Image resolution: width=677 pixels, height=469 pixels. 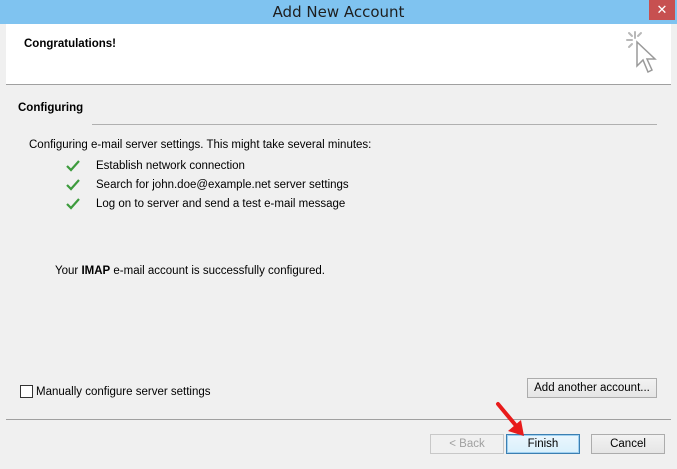 I want to click on wizard-header: Congratulations!, so click(x=338, y=54).